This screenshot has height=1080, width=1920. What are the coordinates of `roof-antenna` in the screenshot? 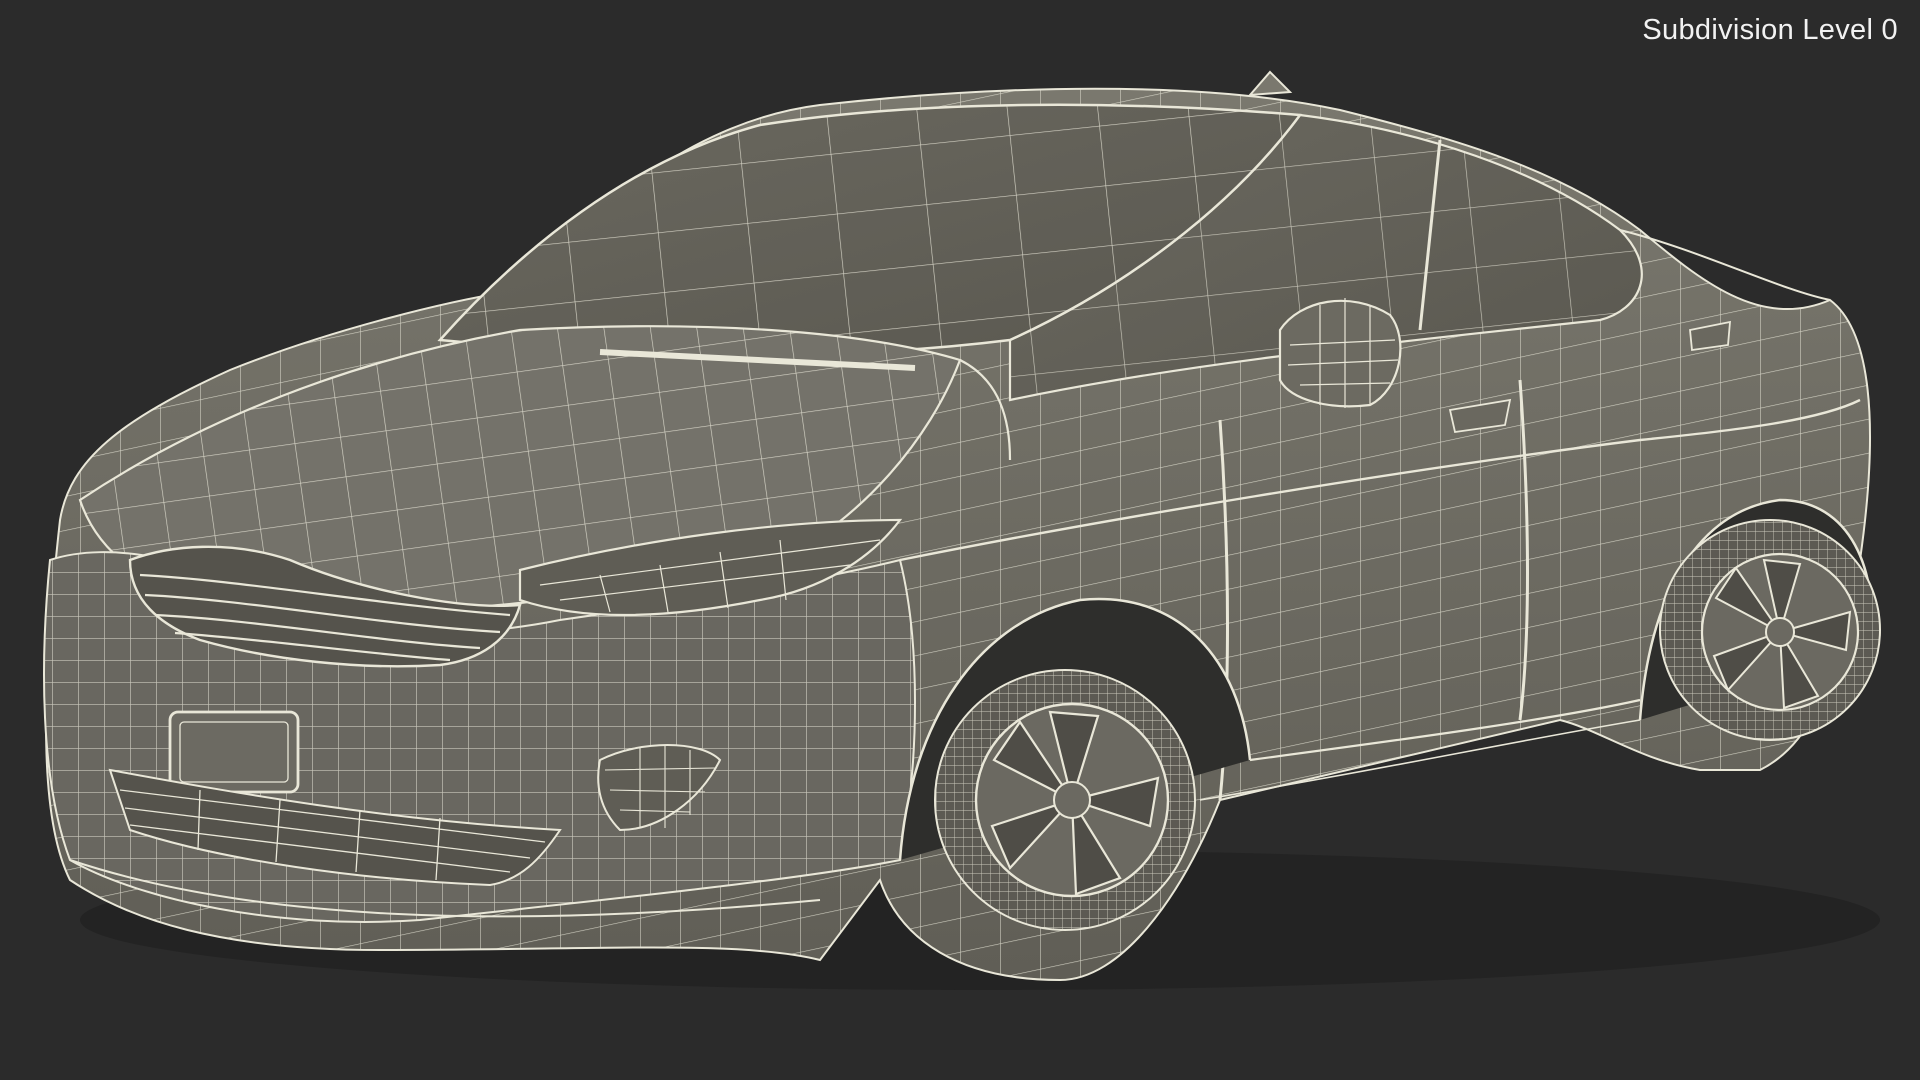 It's located at (1270, 83).